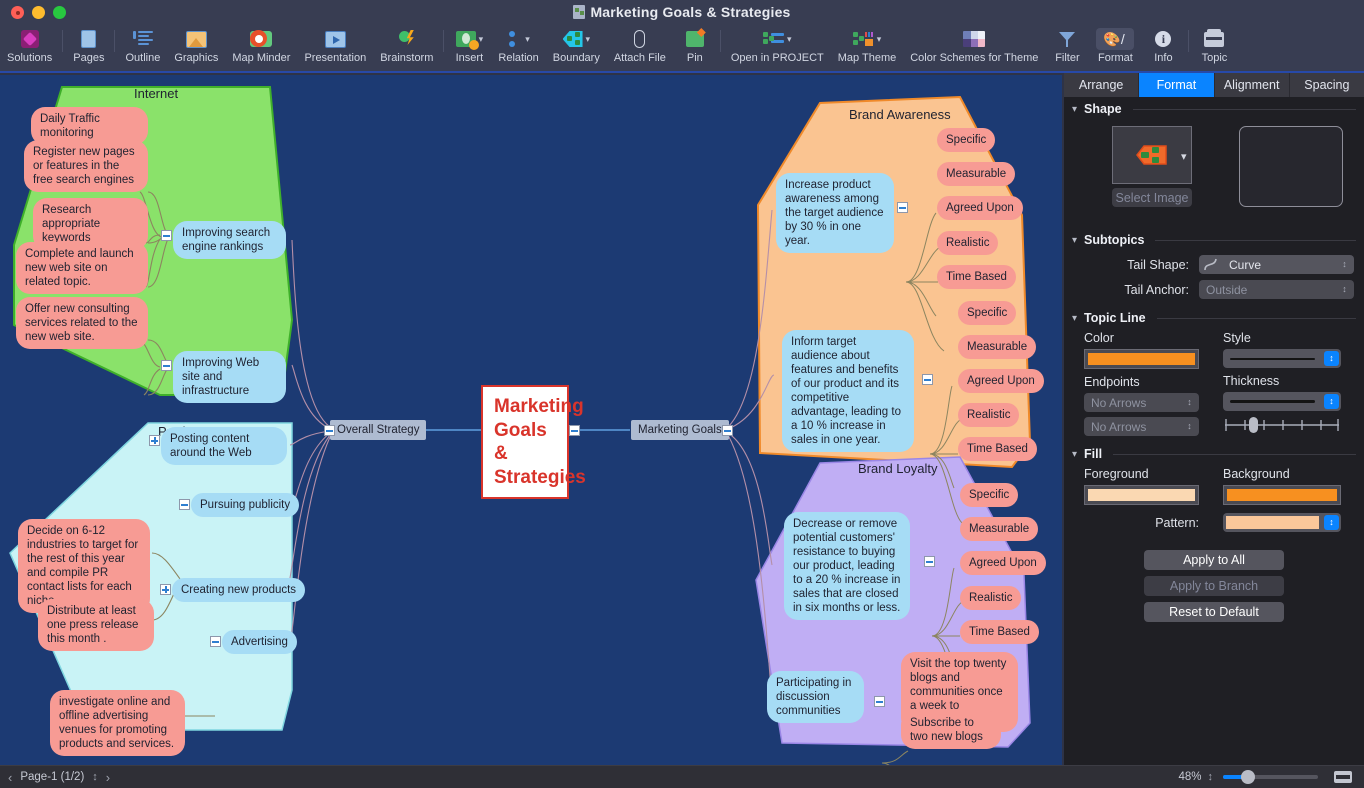 The width and height of the screenshot is (1364, 788). What do you see at coordinates (95, 777) in the screenshot?
I see `page-stepper-icon: ↕` at bounding box center [95, 777].